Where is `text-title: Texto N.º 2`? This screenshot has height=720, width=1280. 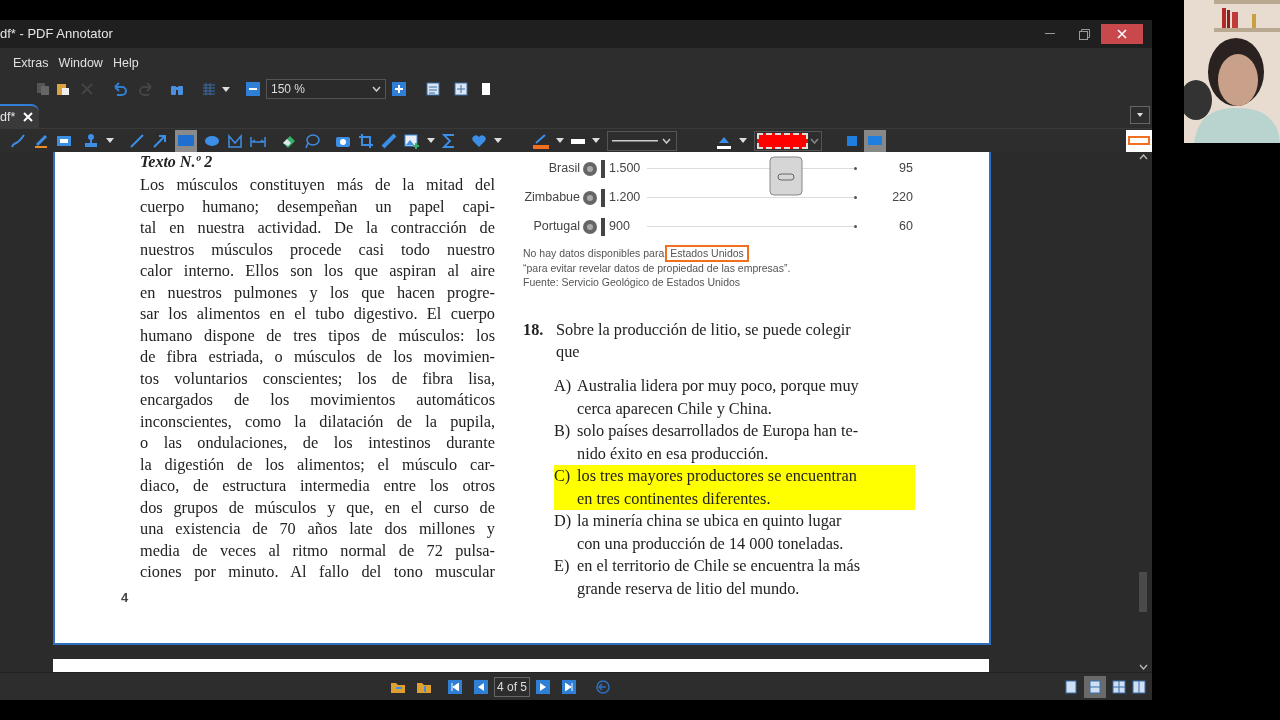
text-title: Texto N.º 2 is located at coordinates (177, 162).